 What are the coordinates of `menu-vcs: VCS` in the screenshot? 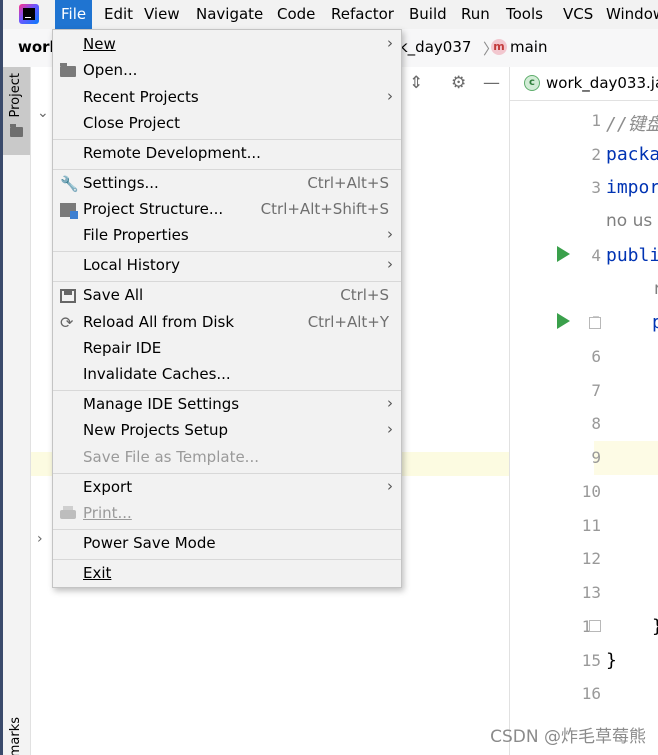 It's located at (578, 14).